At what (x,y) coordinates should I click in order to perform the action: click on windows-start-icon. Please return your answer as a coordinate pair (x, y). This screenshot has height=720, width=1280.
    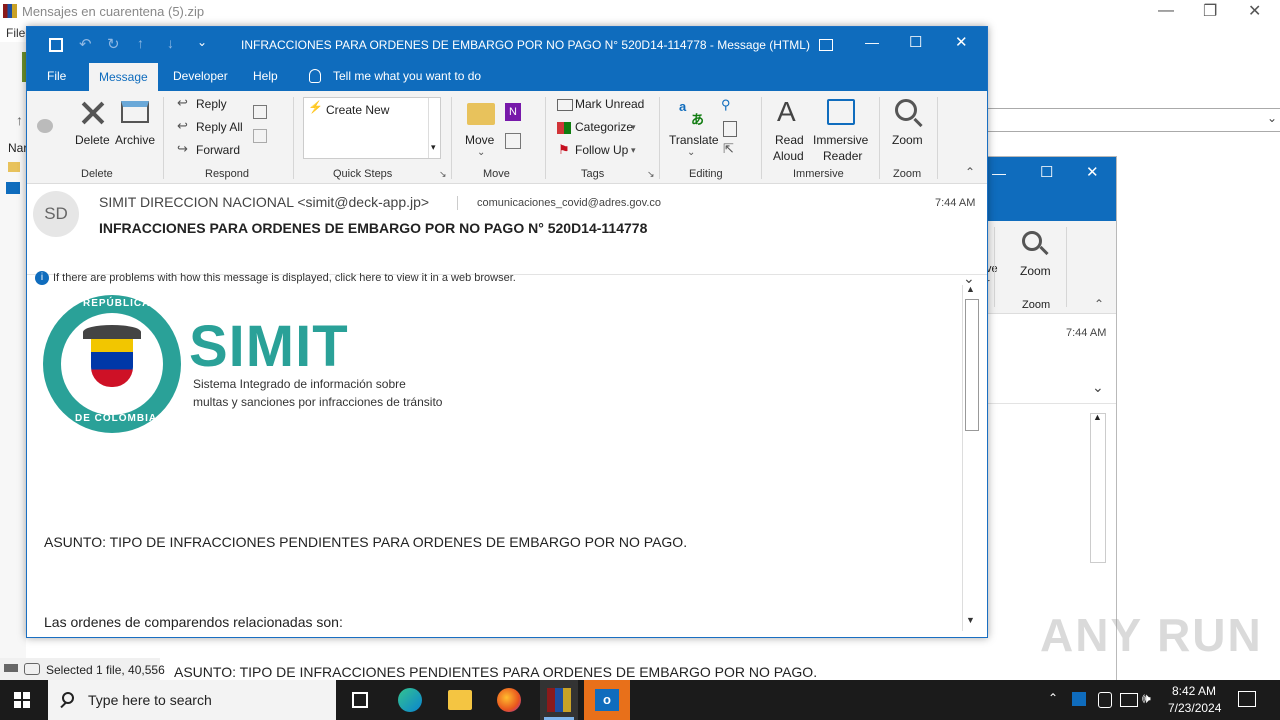
    Looking at the image, I should click on (22, 700).